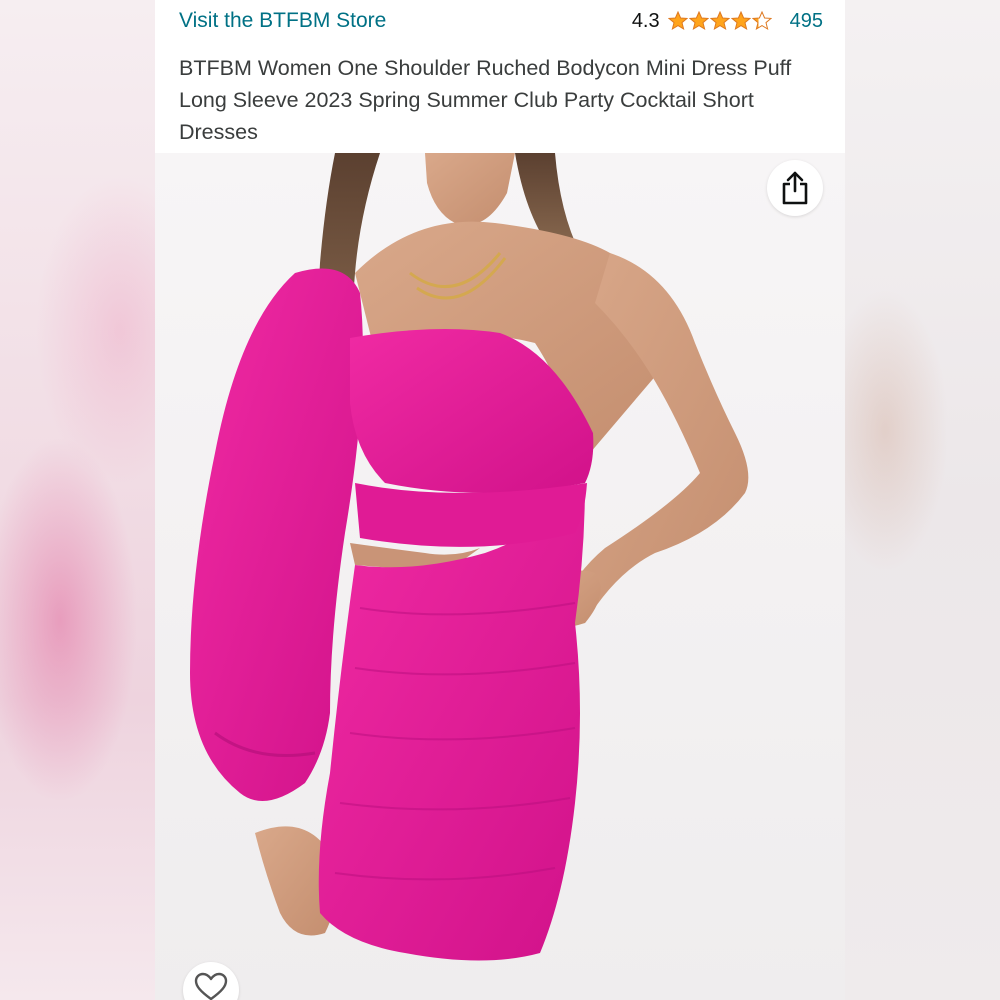 This screenshot has width=1000, height=1000. Describe the element at coordinates (806, 21) in the screenshot. I see `rating-count: 495` at that location.